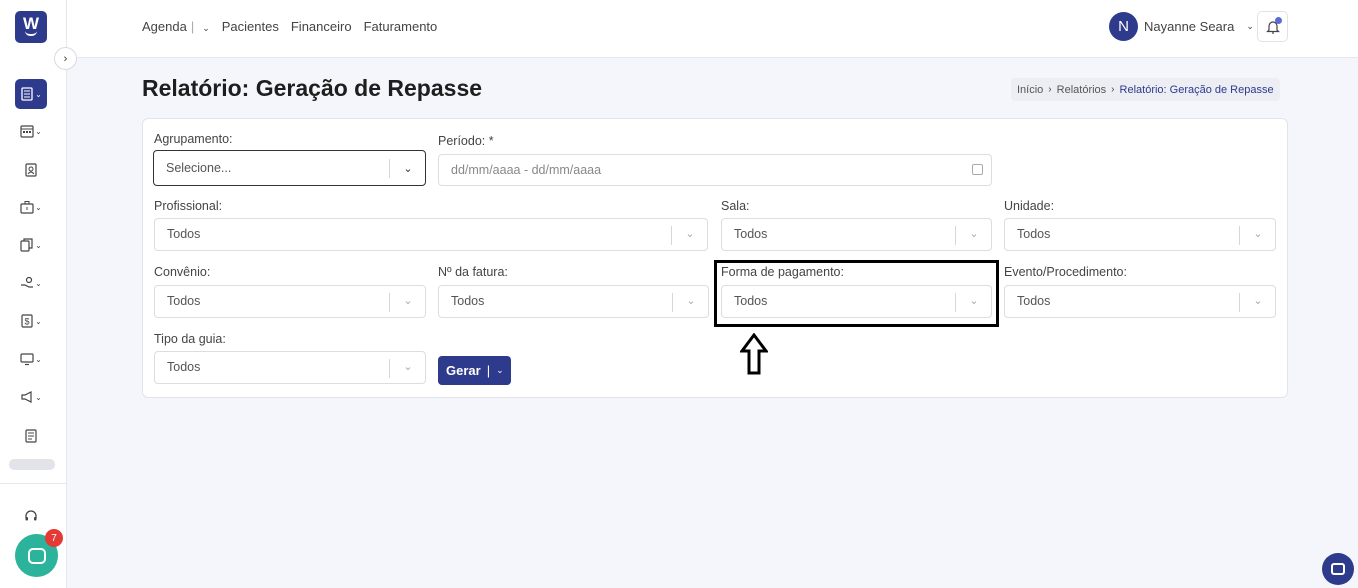  I want to click on sidebar-item-calendar: ⌄, so click(31, 131).